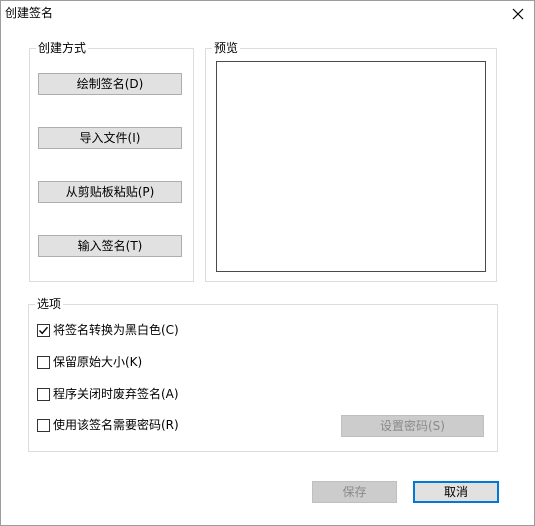  I want to click on convert-black-white-label: 将签名转换为黑白色(C), so click(116, 330).